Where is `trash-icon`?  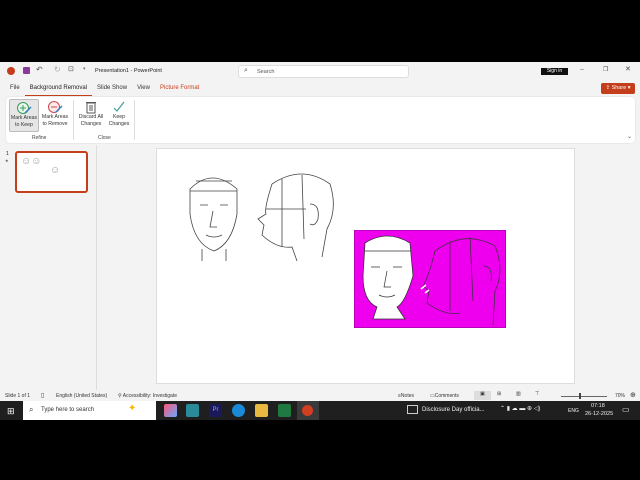
trash-icon is located at coordinates (91, 108).